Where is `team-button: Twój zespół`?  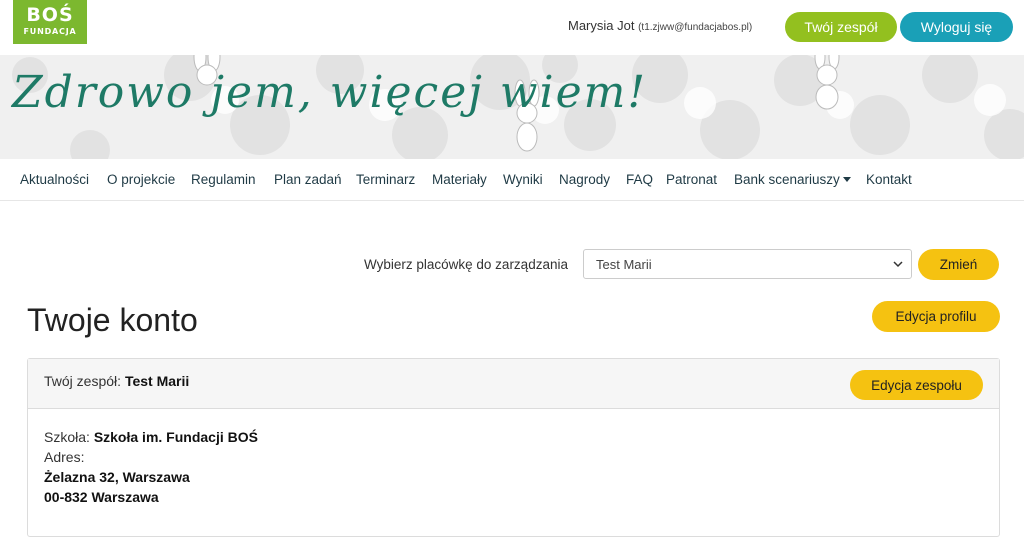 team-button: Twój zespół is located at coordinates (841, 27).